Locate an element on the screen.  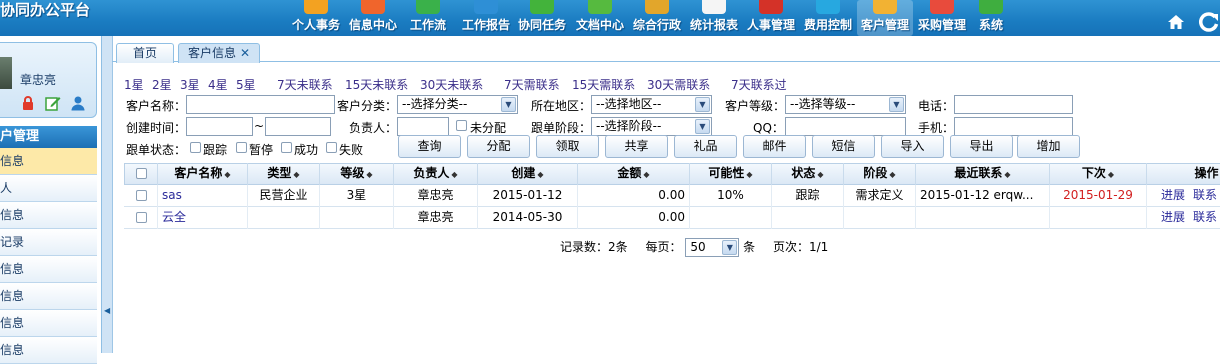
qq-input is located at coordinates (845, 126).